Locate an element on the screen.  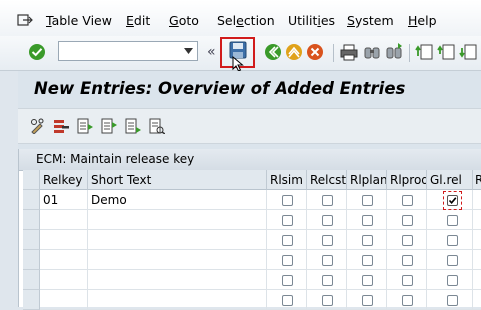
menu-selection: Selection is located at coordinates (246, 21).